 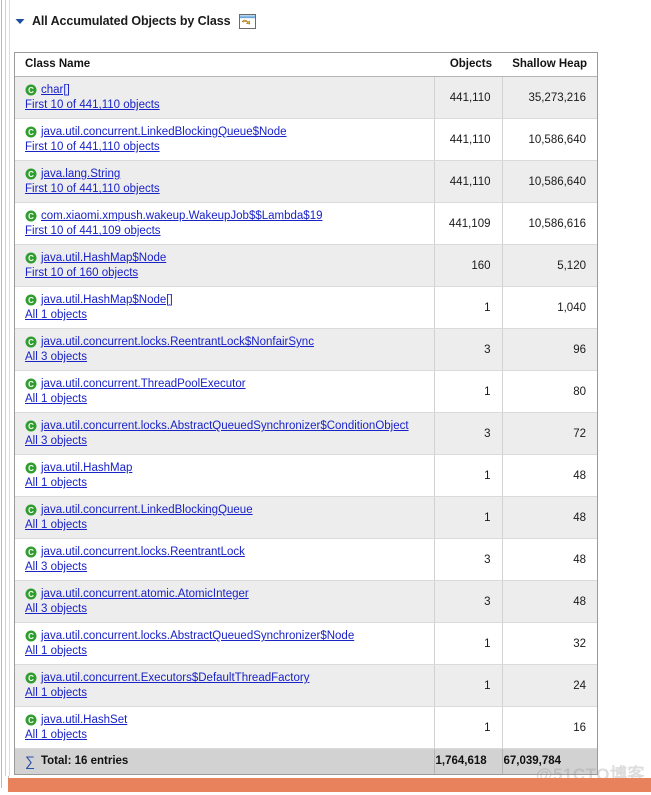 I want to click on class-name-link: java.util.HashMap$Node, so click(x=103, y=258).